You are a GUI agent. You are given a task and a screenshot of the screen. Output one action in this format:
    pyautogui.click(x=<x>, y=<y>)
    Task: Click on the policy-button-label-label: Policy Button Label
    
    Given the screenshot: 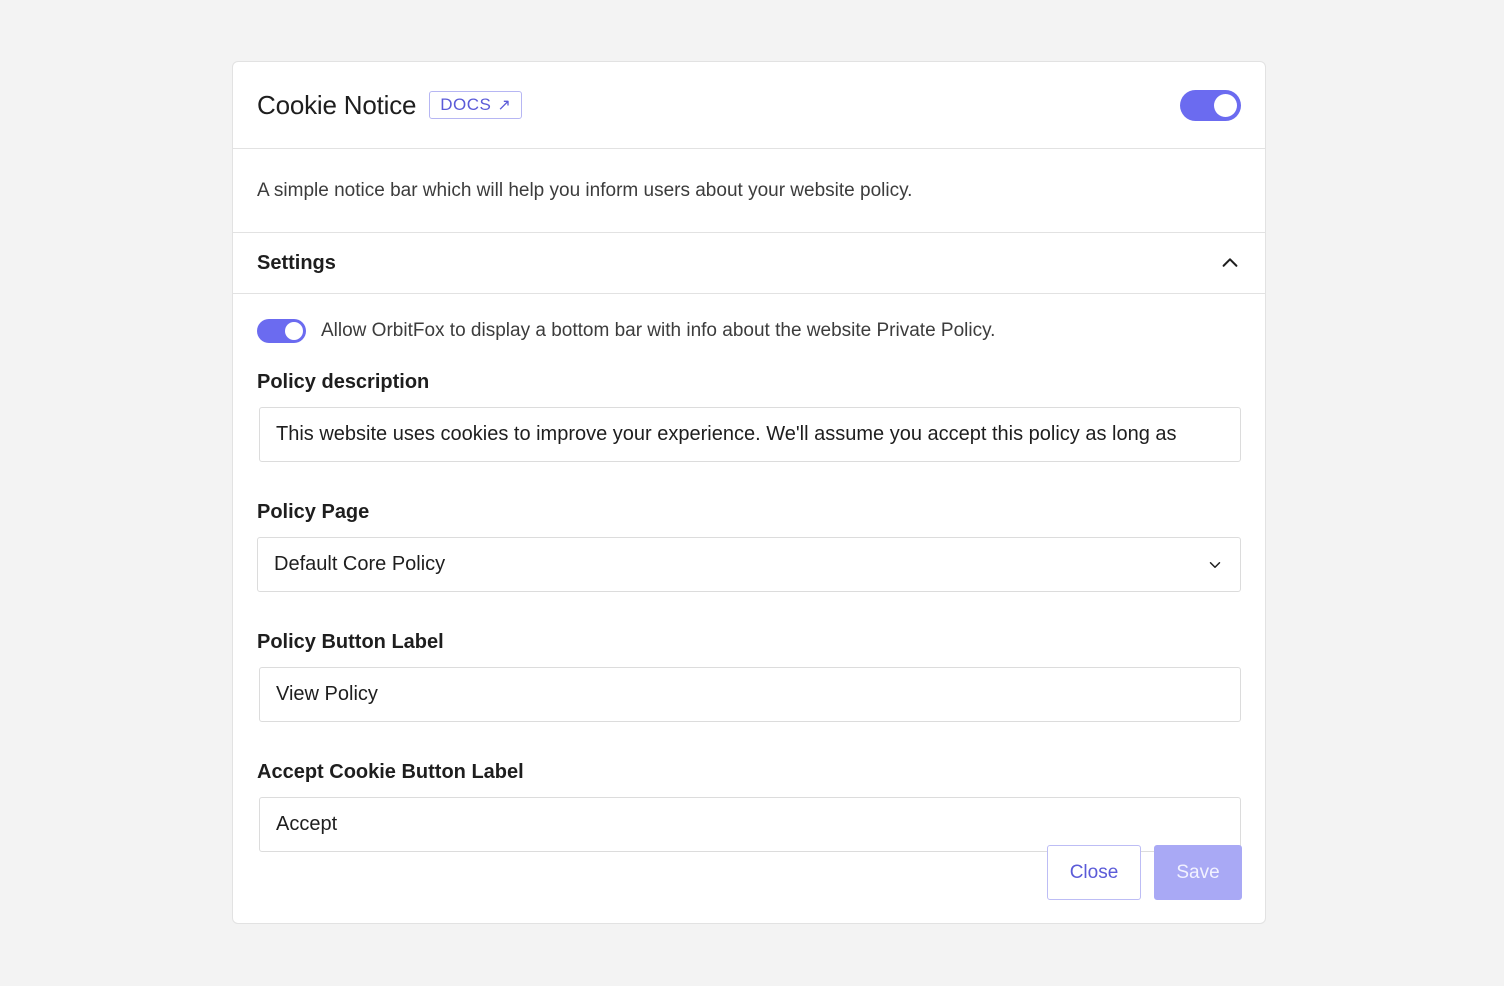 What is the action you would take?
    pyautogui.click(x=350, y=642)
    